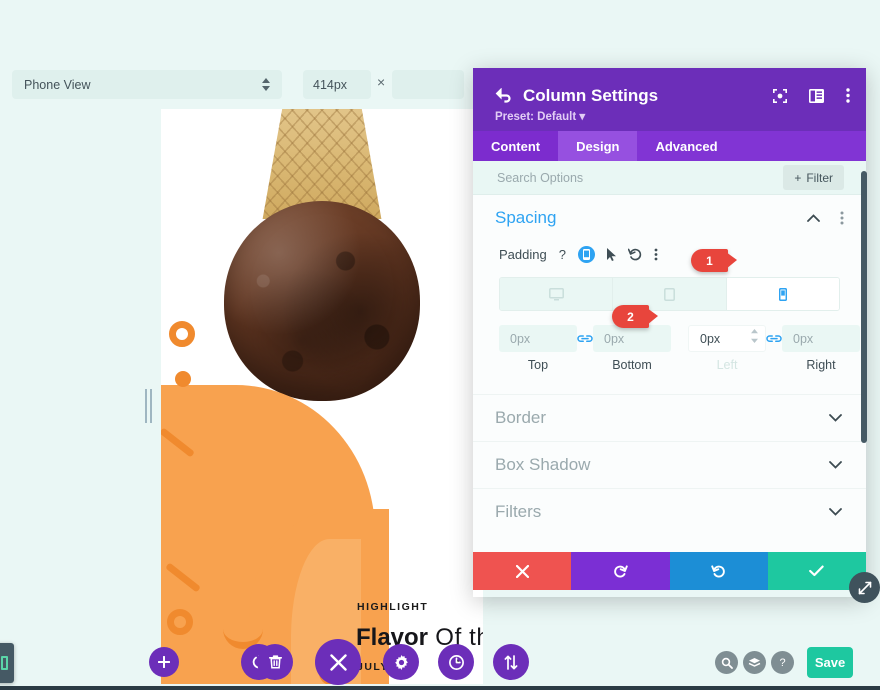  Describe the element at coordinates (718, 571) in the screenshot. I see `redo-button` at that location.